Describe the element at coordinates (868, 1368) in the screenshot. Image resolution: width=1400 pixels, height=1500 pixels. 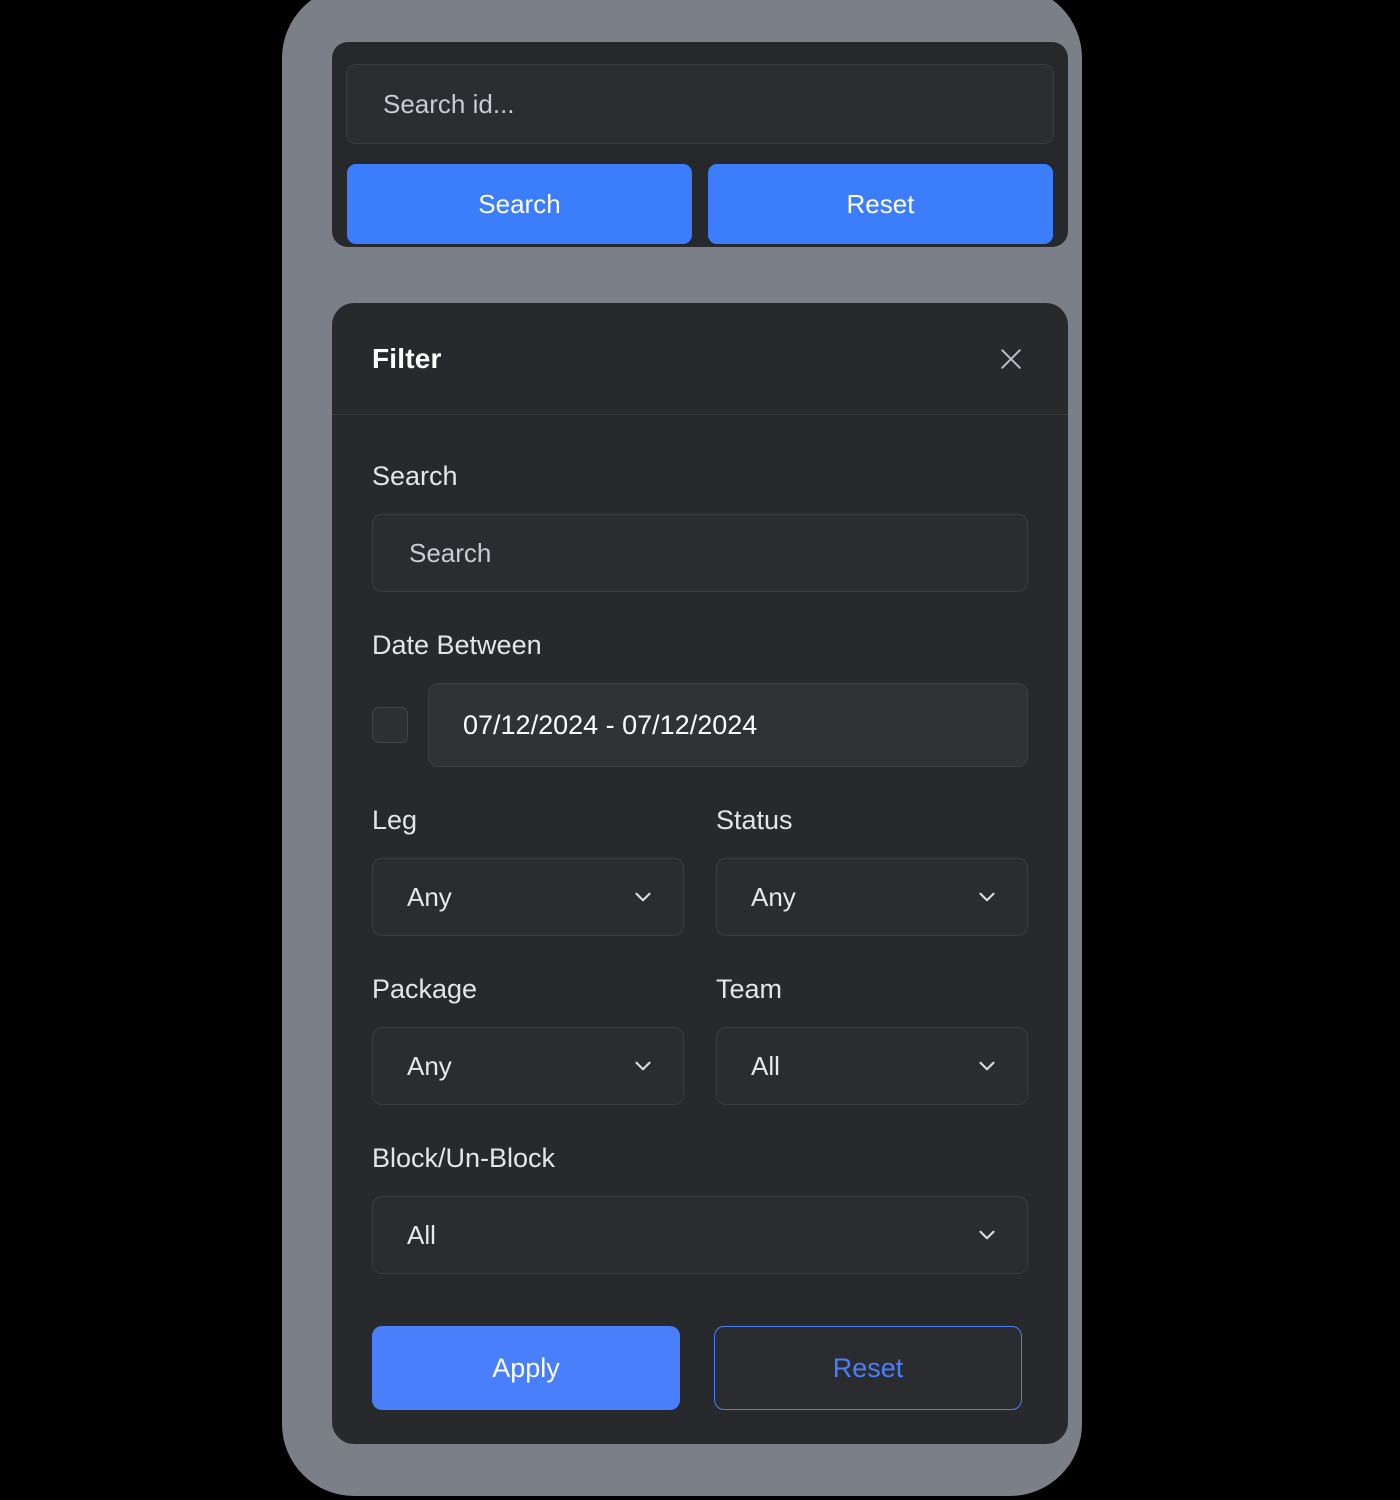
I see `filter-reset-button: Reset` at that location.